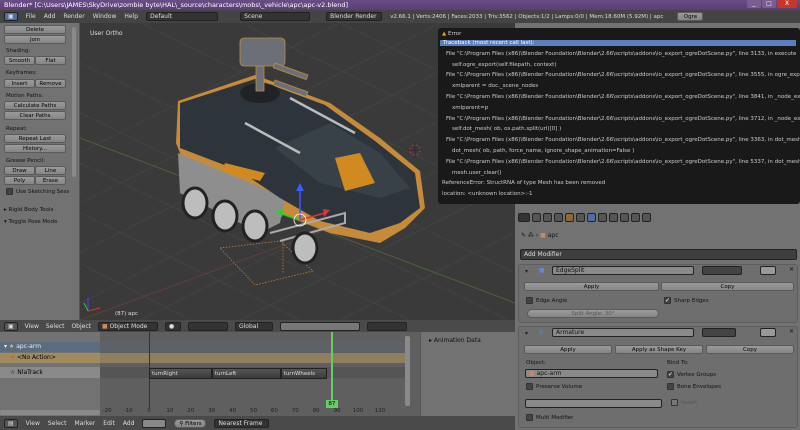 The height and width of the screenshot is (430, 800). What do you see at coordinates (50, 347) in the screenshot?
I see `channel-armature: ▾ ★ apc-arm` at bounding box center [50, 347].